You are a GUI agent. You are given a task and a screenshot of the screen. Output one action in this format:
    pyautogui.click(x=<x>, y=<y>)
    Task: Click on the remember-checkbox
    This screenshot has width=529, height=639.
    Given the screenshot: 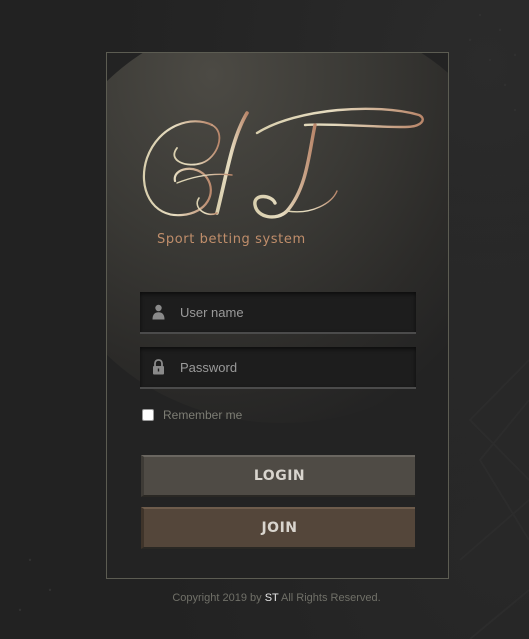 What is the action you would take?
    pyautogui.click(x=148, y=415)
    